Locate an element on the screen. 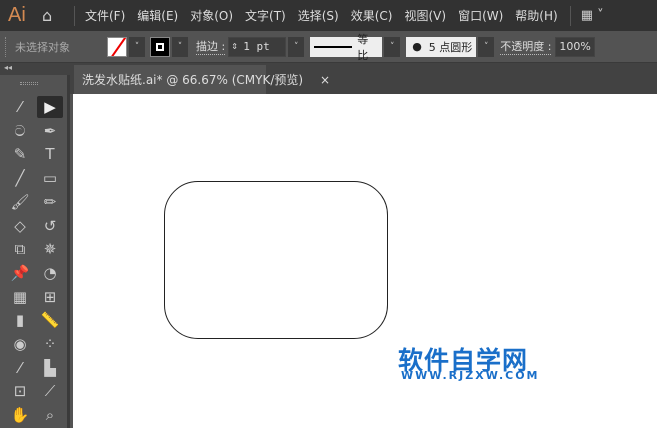 The width and height of the screenshot is (657, 428). menu-object: 对象(O) is located at coordinates (211, 15).